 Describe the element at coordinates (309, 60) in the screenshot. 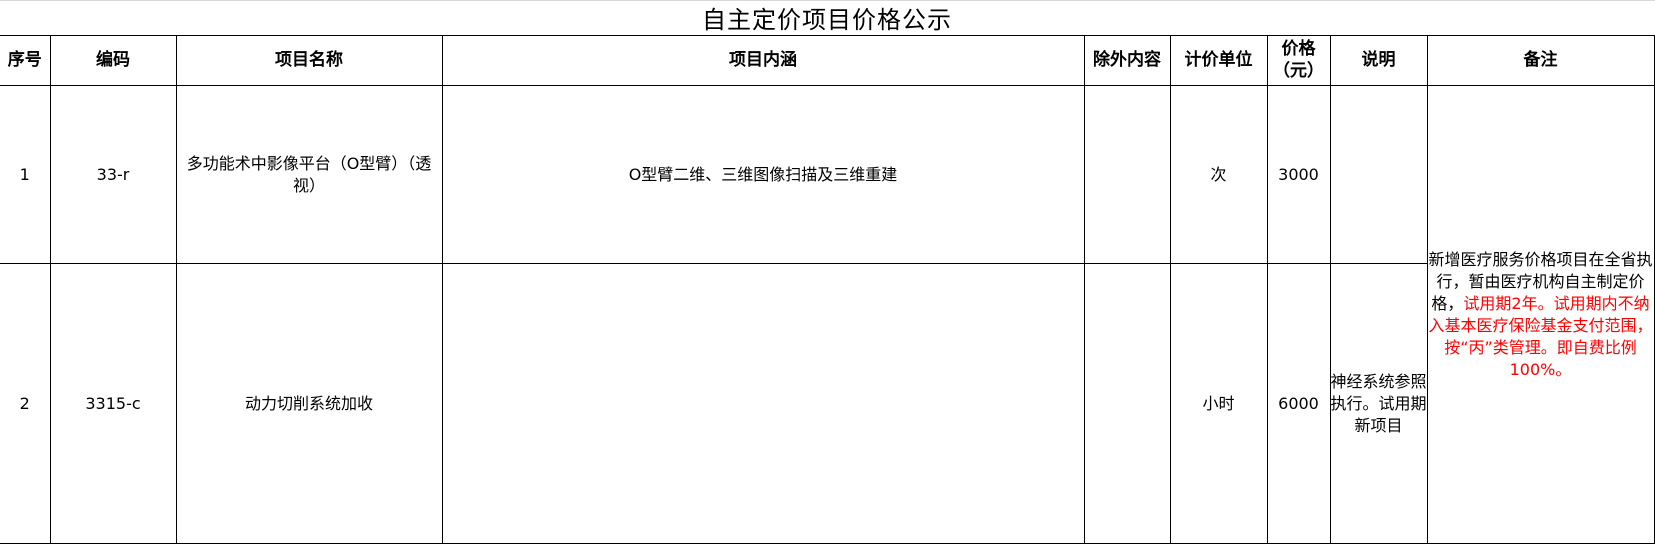

I see `header-name: 项目名称` at that location.